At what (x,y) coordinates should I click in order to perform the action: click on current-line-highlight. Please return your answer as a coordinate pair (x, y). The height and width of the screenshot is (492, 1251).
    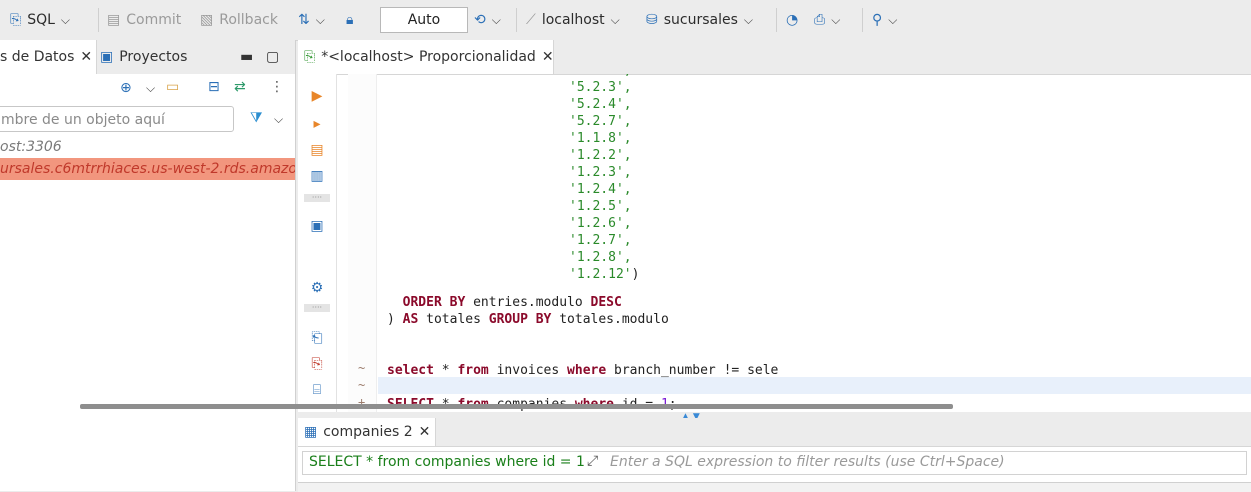
    Looking at the image, I should click on (814, 385).